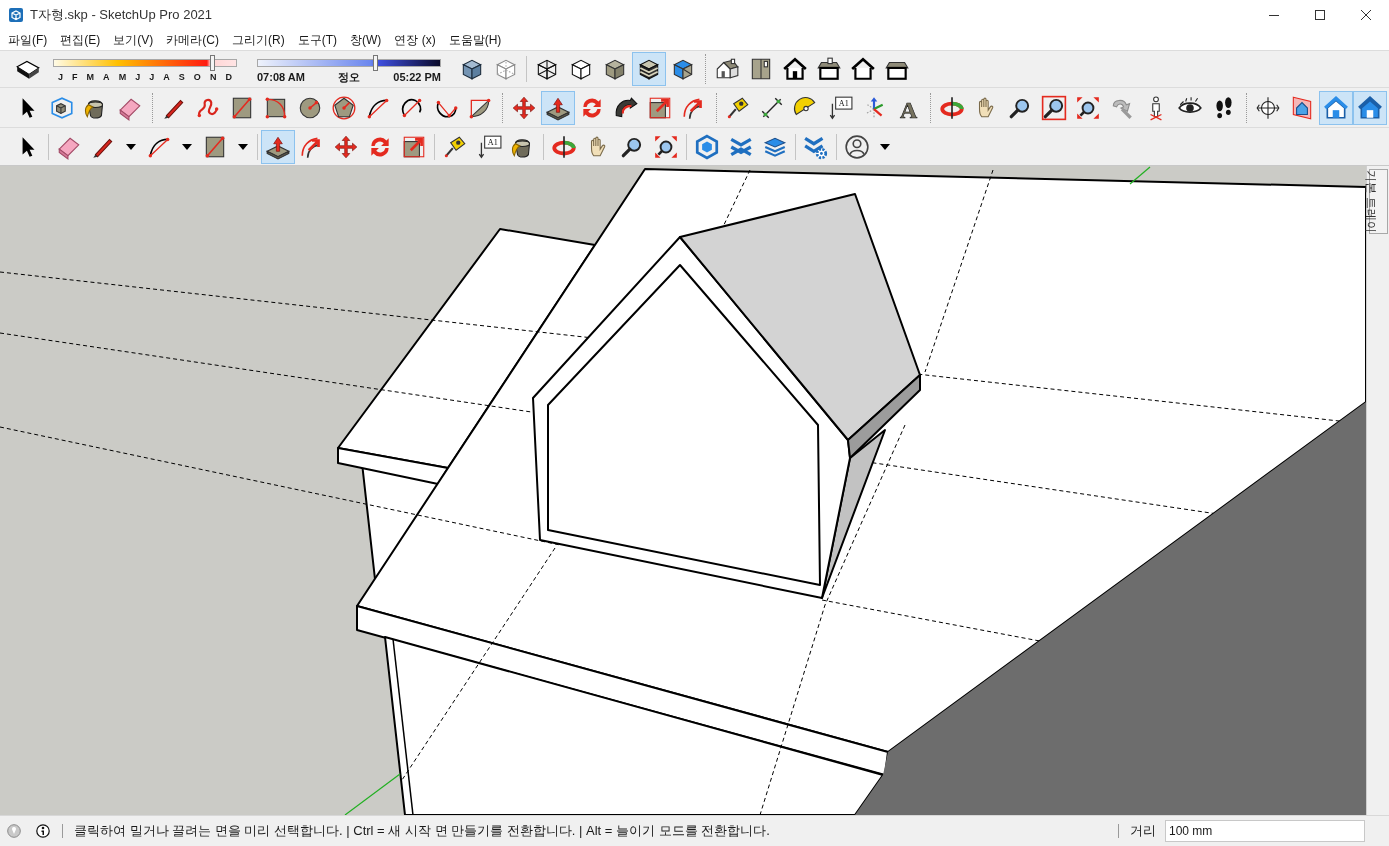 The width and height of the screenshot is (1389, 846). What do you see at coordinates (28, 40) in the screenshot?
I see `menu-item: 파일(F)` at bounding box center [28, 40].